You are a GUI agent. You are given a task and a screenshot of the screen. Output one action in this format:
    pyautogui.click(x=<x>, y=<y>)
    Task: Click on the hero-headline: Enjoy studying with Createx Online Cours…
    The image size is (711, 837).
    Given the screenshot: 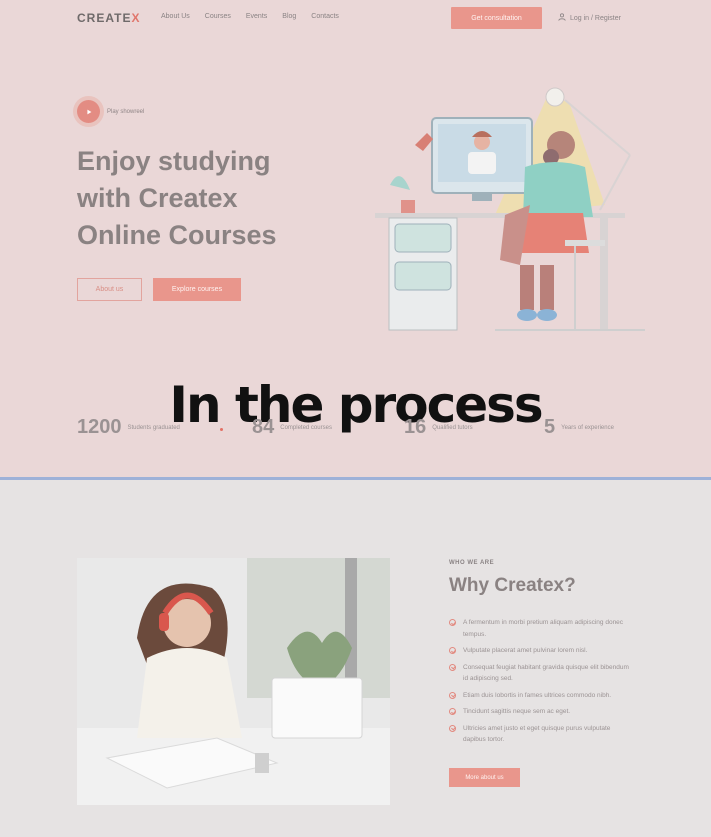 What is the action you would take?
    pyautogui.click(x=197, y=198)
    